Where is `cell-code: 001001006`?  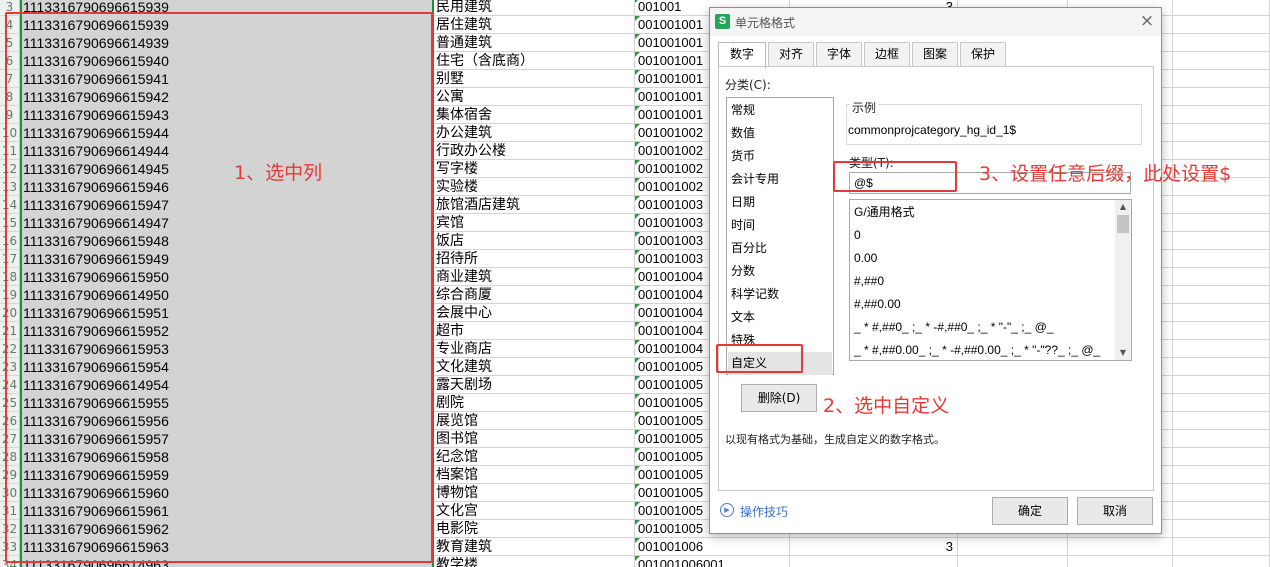 cell-code: 001001006 is located at coordinates (712, 547).